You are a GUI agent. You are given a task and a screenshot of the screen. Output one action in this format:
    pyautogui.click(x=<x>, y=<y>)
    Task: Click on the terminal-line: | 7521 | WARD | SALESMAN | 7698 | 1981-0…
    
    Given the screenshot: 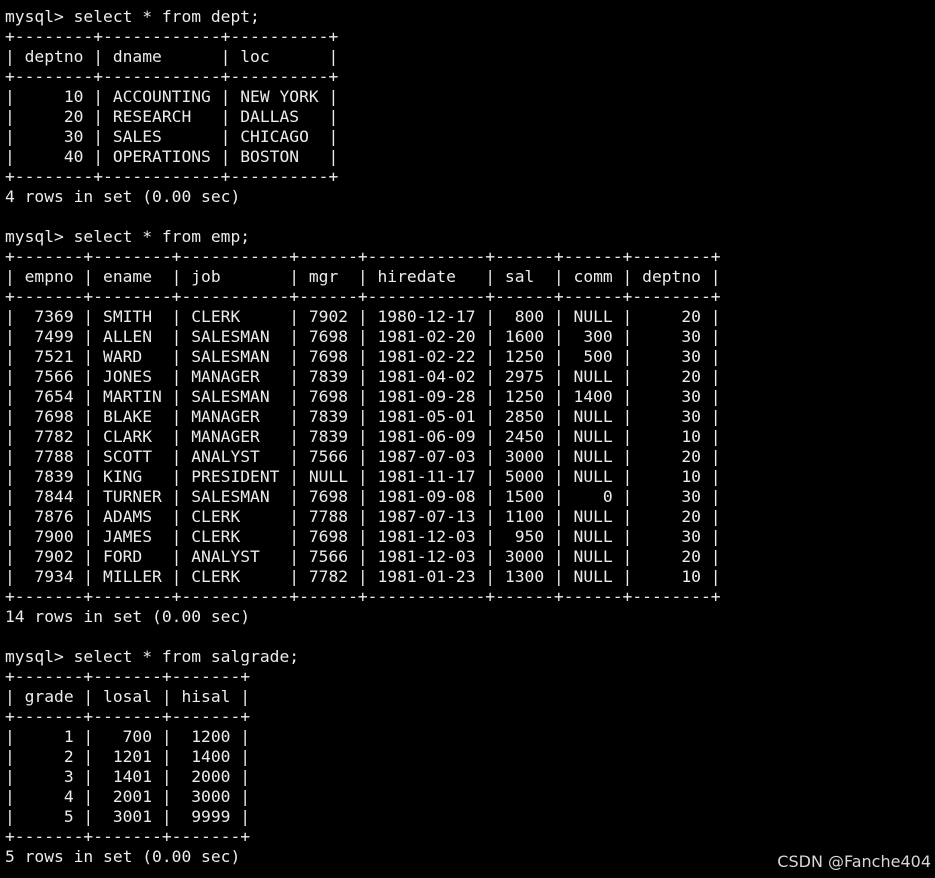 What is the action you would take?
    pyautogui.click(x=363, y=356)
    